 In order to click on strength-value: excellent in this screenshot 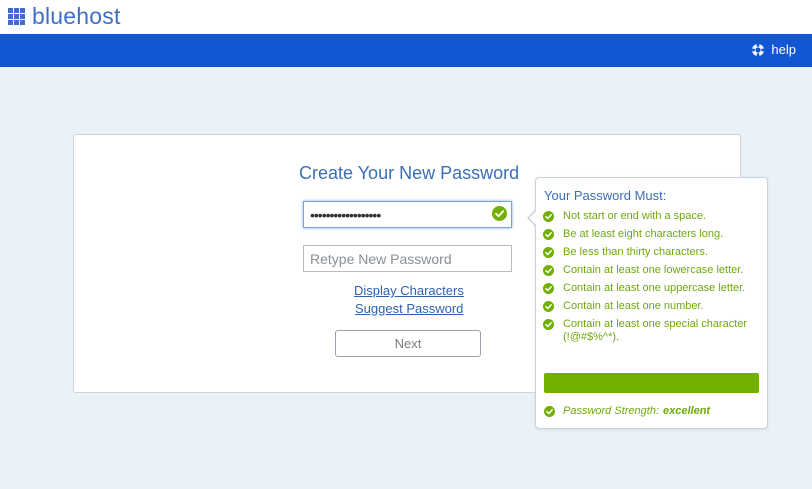, I will do `click(687, 411)`.